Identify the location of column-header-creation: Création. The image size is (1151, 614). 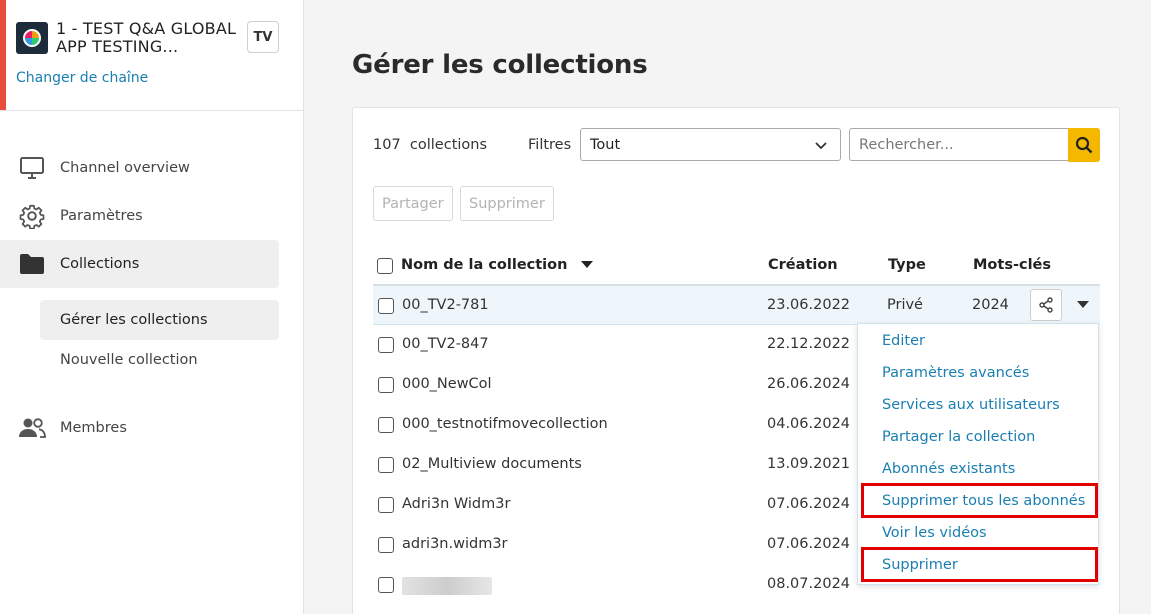
(803, 265).